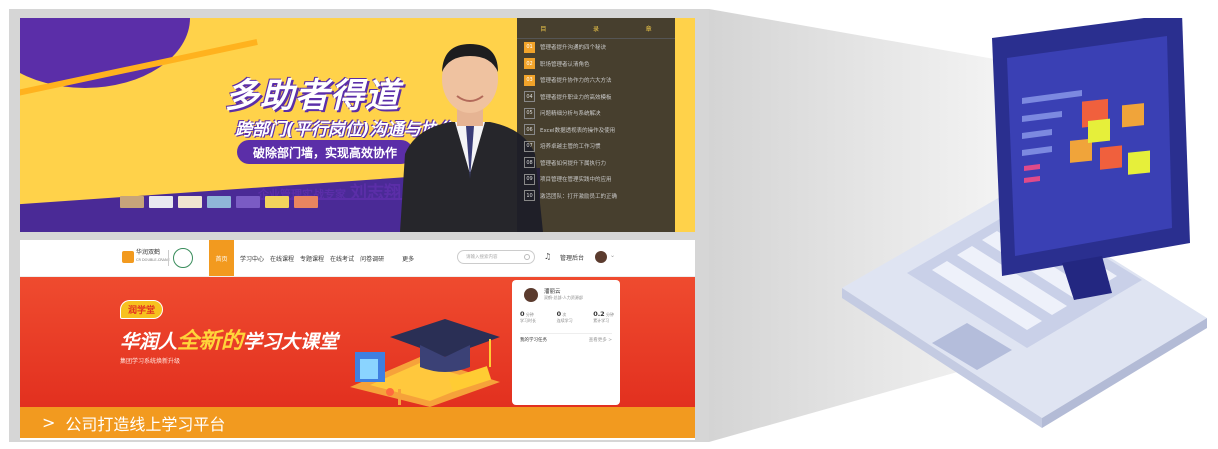 This screenshot has width=1218, height=449. What do you see at coordinates (529, 130) in the screenshot?
I see `playlist-item-number: 06` at bounding box center [529, 130].